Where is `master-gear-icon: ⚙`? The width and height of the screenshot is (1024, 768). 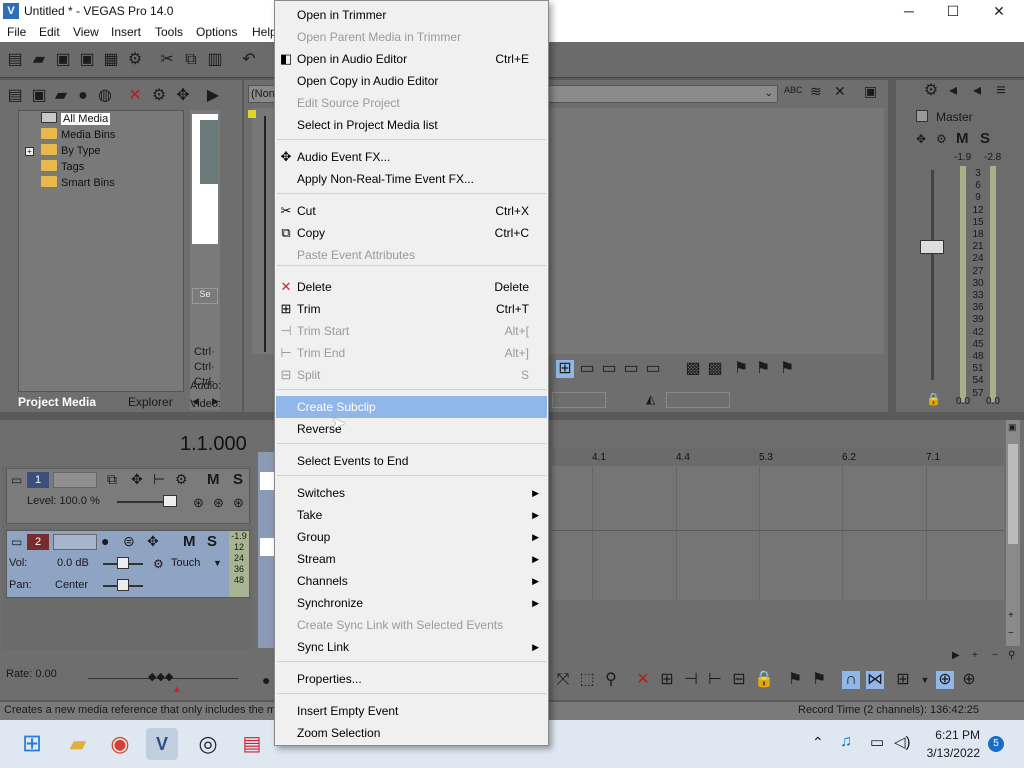
master-gear-icon: ⚙ is located at coordinates (941, 139).